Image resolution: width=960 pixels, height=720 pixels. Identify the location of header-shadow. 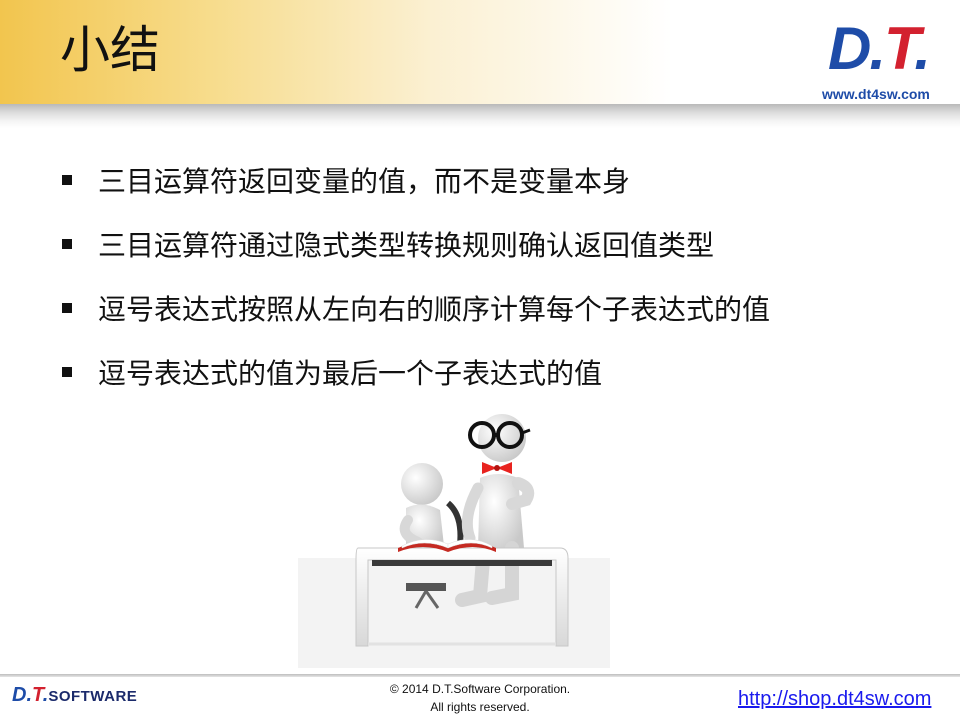
(480, 116).